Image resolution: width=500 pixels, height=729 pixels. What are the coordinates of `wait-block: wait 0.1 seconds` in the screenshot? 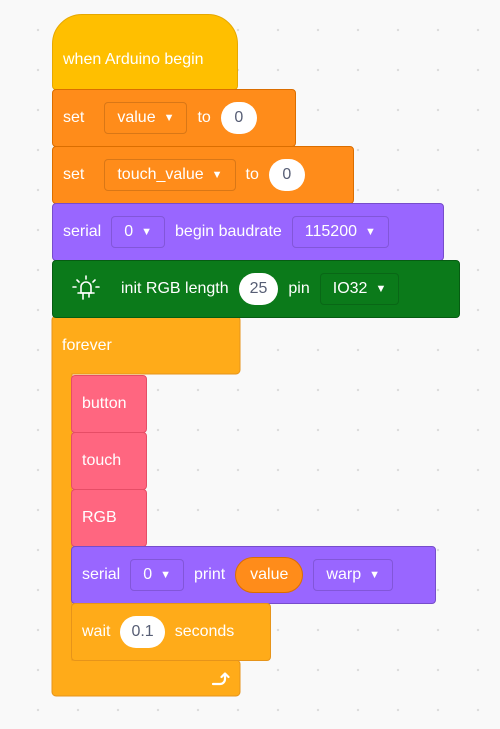 It's located at (171, 632).